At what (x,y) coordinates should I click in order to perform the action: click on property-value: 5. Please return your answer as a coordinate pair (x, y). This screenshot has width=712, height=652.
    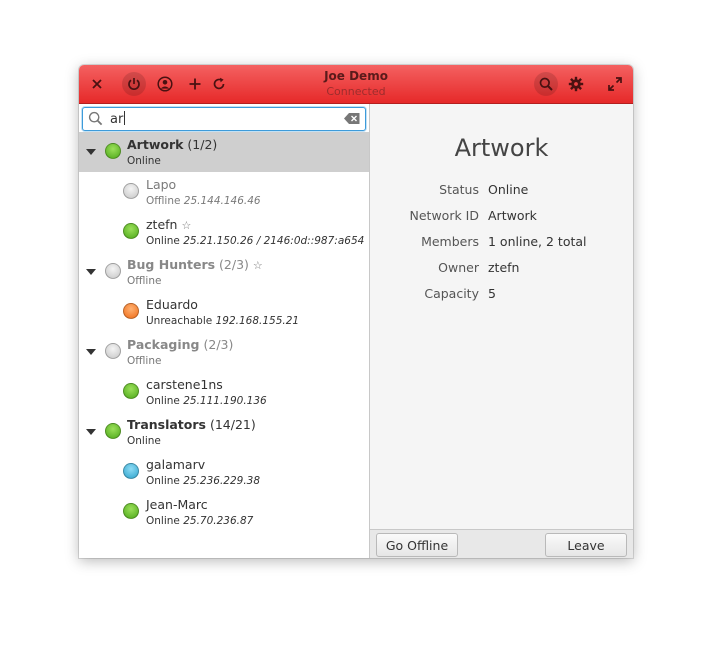
    Looking at the image, I should click on (492, 293).